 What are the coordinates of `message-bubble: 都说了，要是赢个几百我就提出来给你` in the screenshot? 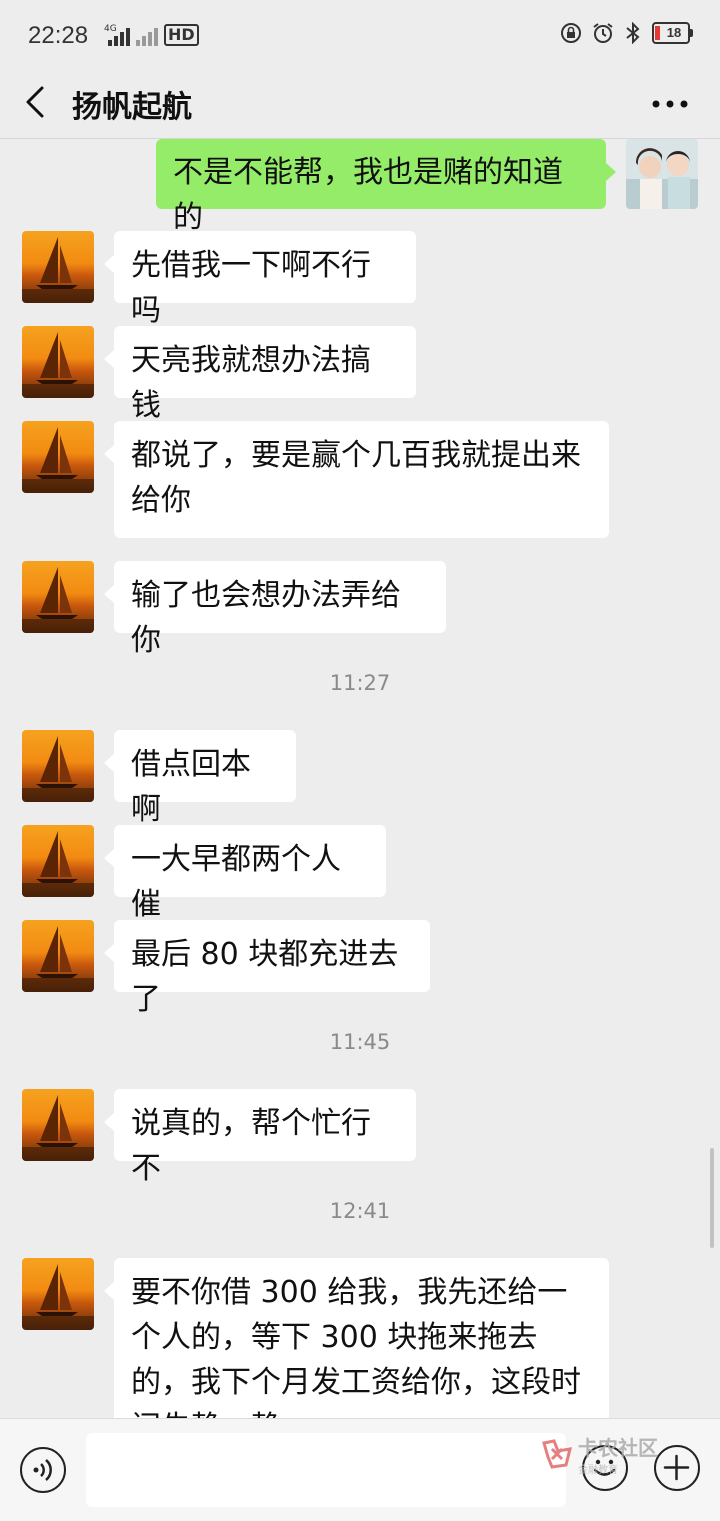 It's located at (356, 479).